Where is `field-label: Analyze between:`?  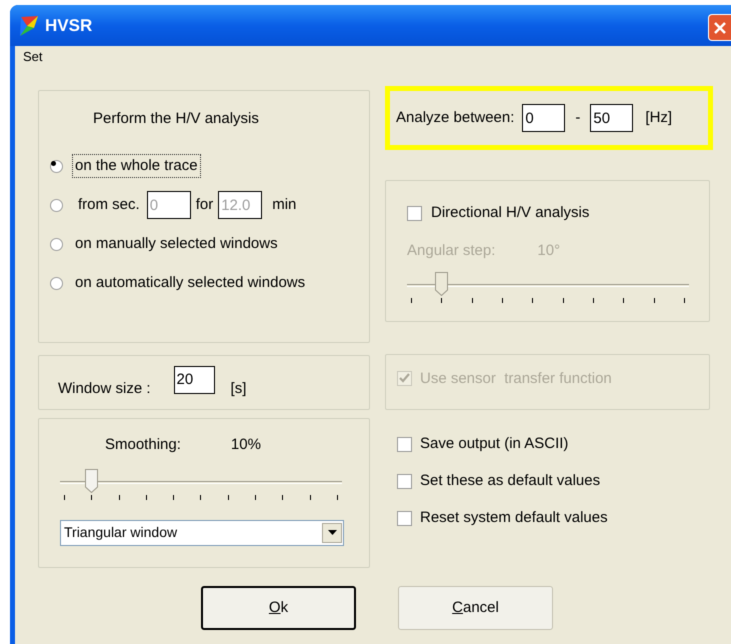 field-label: Analyze between: is located at coordinates (455, 118).